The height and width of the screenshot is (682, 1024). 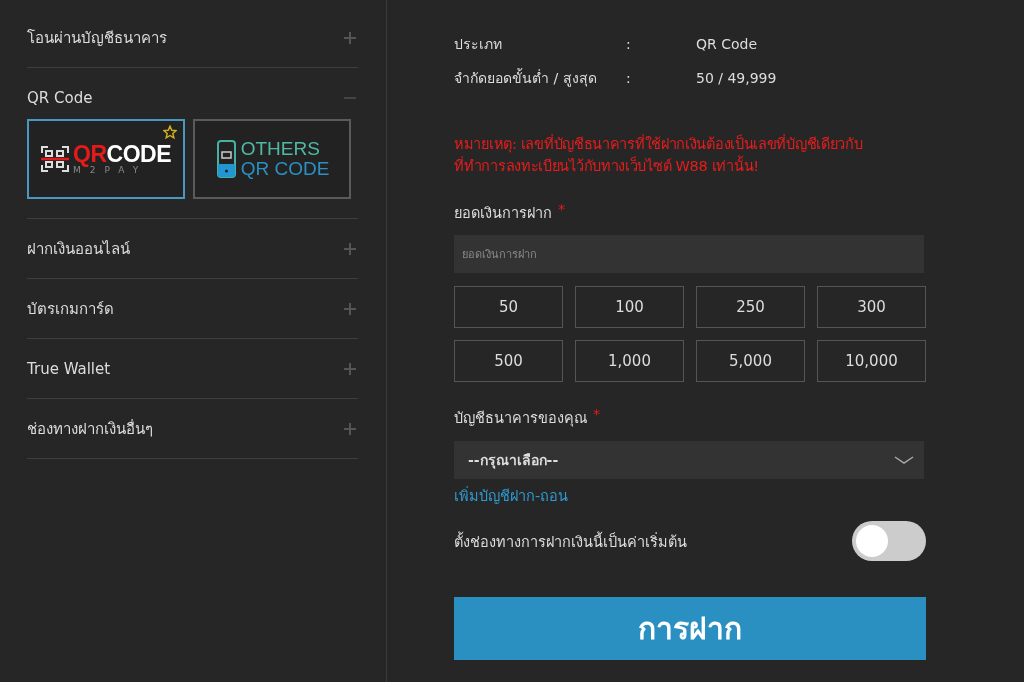 What do you see at coordinates (69, 368) in the screenshot?
I see `accordion-item: True Wallet` at bounding box center [69, 368].